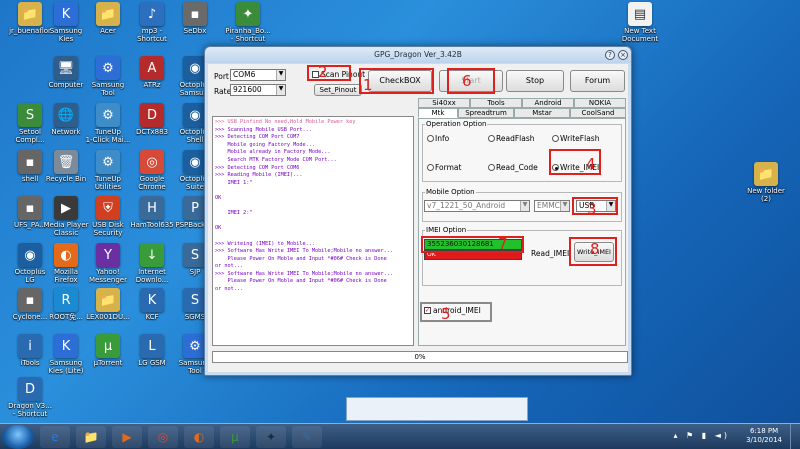 This screenshot has width=800, height=449. What do you see at coordinates (195, 14) in the screenshot?
I see `folder-icon: ▪` at bounding box center [195, 14].